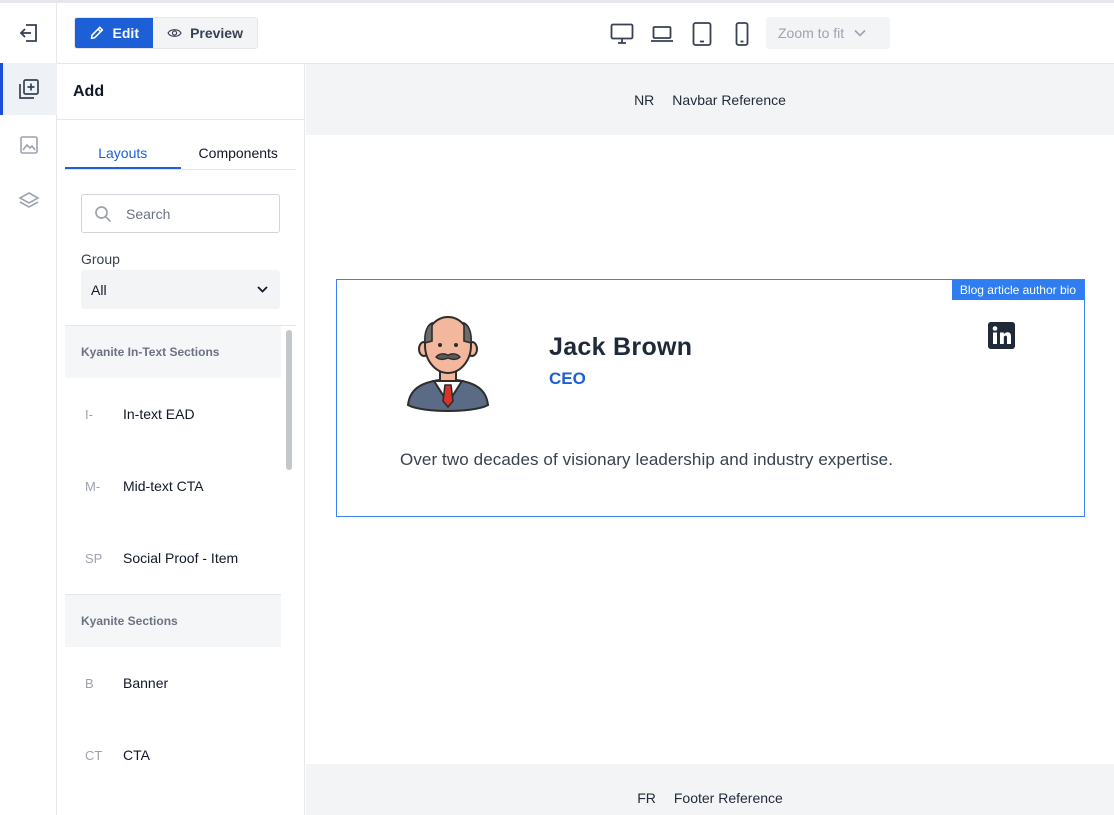 This screenshot has height=815, width=1114. I want to click on item-abbr: CT, so click(94, 755).